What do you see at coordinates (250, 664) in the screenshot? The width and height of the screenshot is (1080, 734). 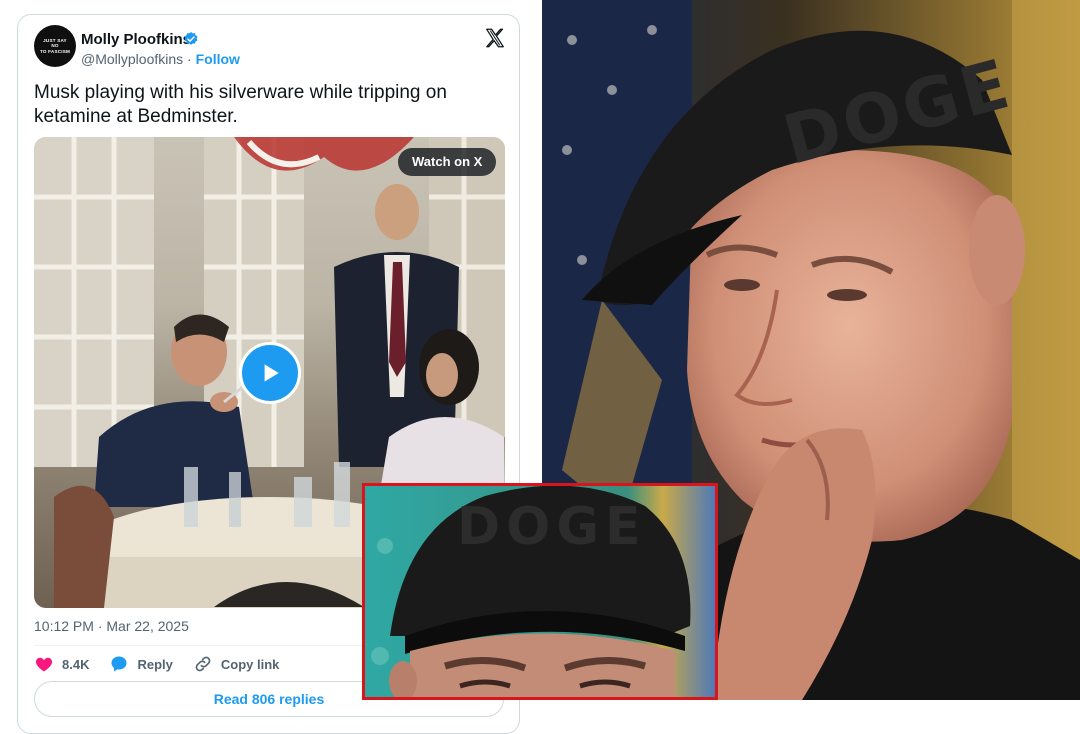 I see `copy-link-label: Copy link` at bounding box center [250, 664].